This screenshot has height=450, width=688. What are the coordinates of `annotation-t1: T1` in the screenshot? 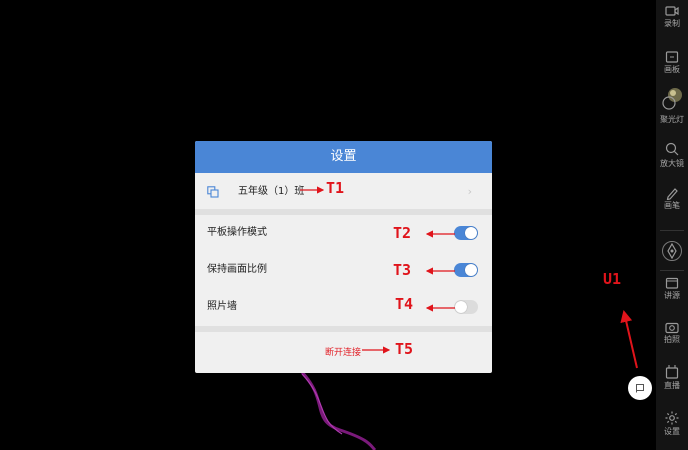 It's located at (335, 188).